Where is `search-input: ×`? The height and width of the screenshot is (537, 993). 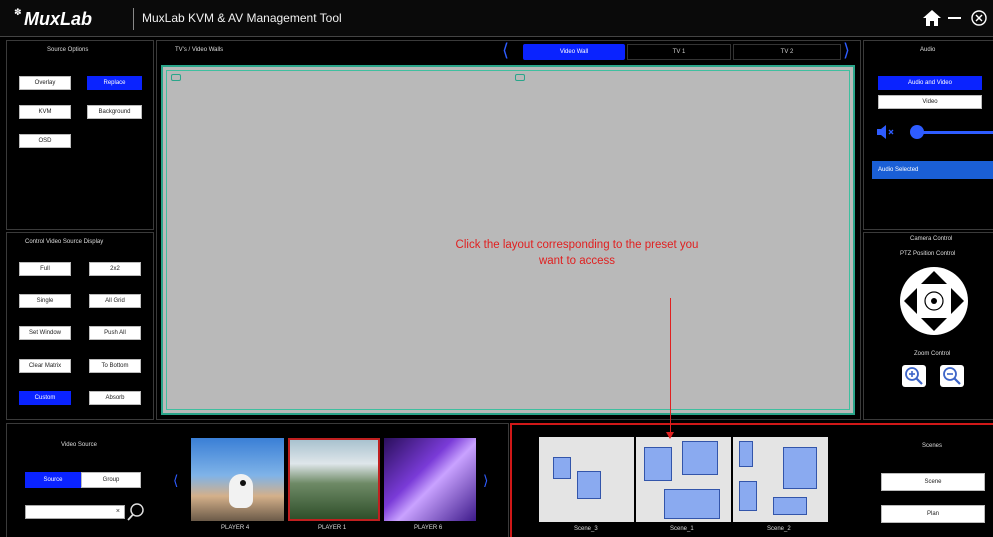
search-input: × is located at coordinates (75, 512).